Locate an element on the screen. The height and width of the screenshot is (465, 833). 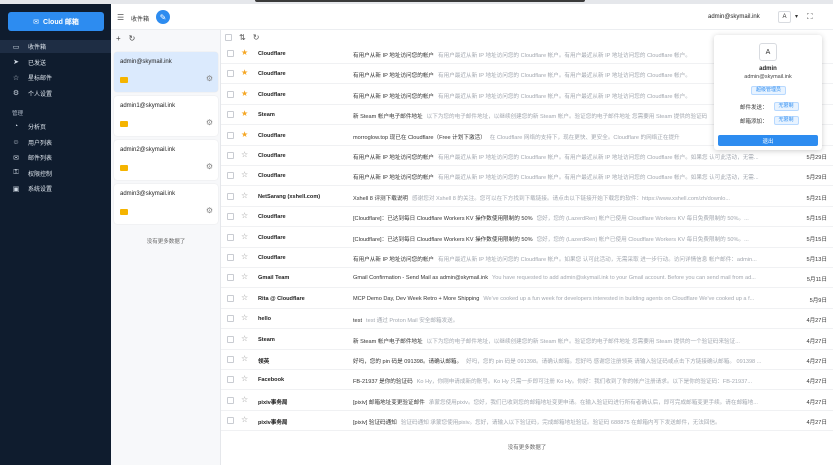
mail-date: 5月15日 is located at coordinates (816, 239).